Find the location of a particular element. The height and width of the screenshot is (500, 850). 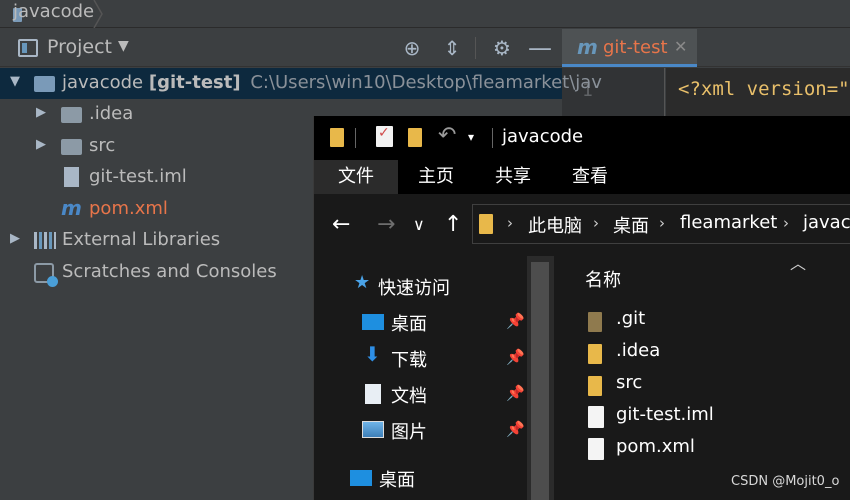

minimize-icon: — is located at coordinates (540, 48).